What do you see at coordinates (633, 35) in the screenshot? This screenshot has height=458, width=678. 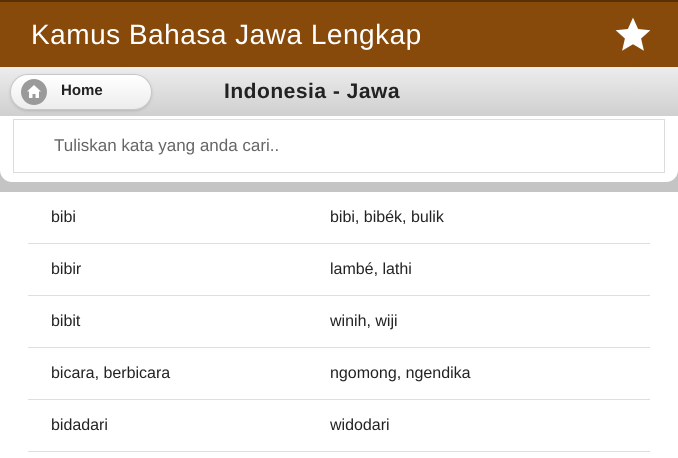 I see `star-icon` at bounding box center [633, 35].